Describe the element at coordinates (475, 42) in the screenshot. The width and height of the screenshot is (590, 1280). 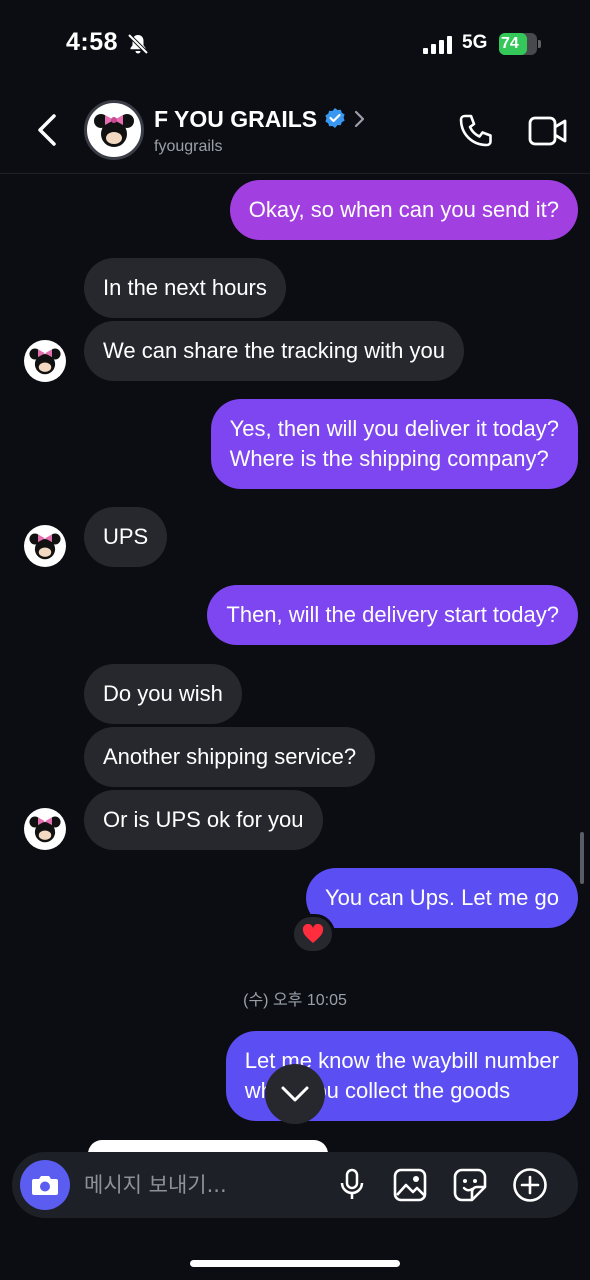
I see `network-label: 5G` at that location.